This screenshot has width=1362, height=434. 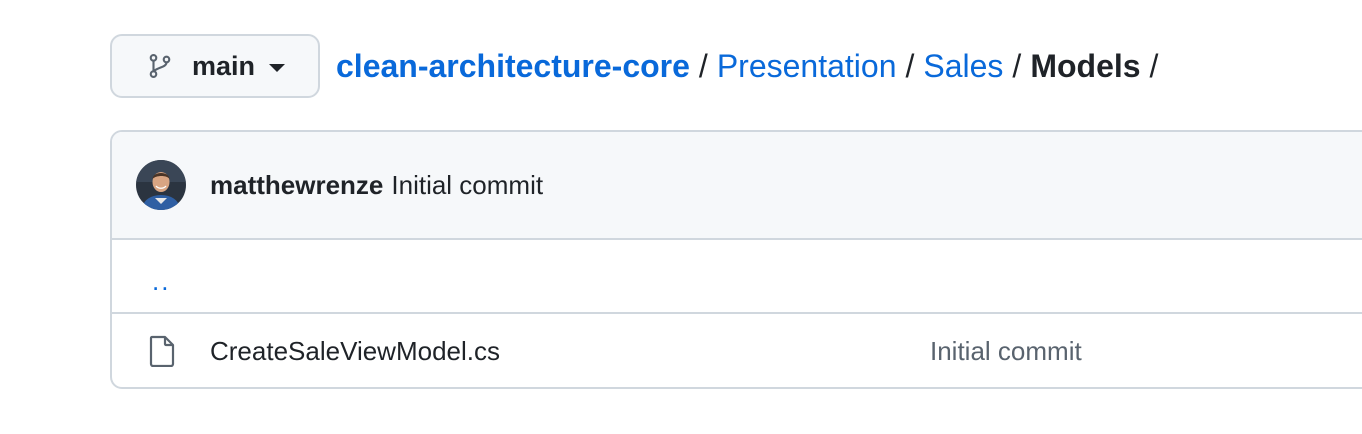 I want to click on breadcrumb-repo-link: clean-architecture-core, so click(x=513, y=66).